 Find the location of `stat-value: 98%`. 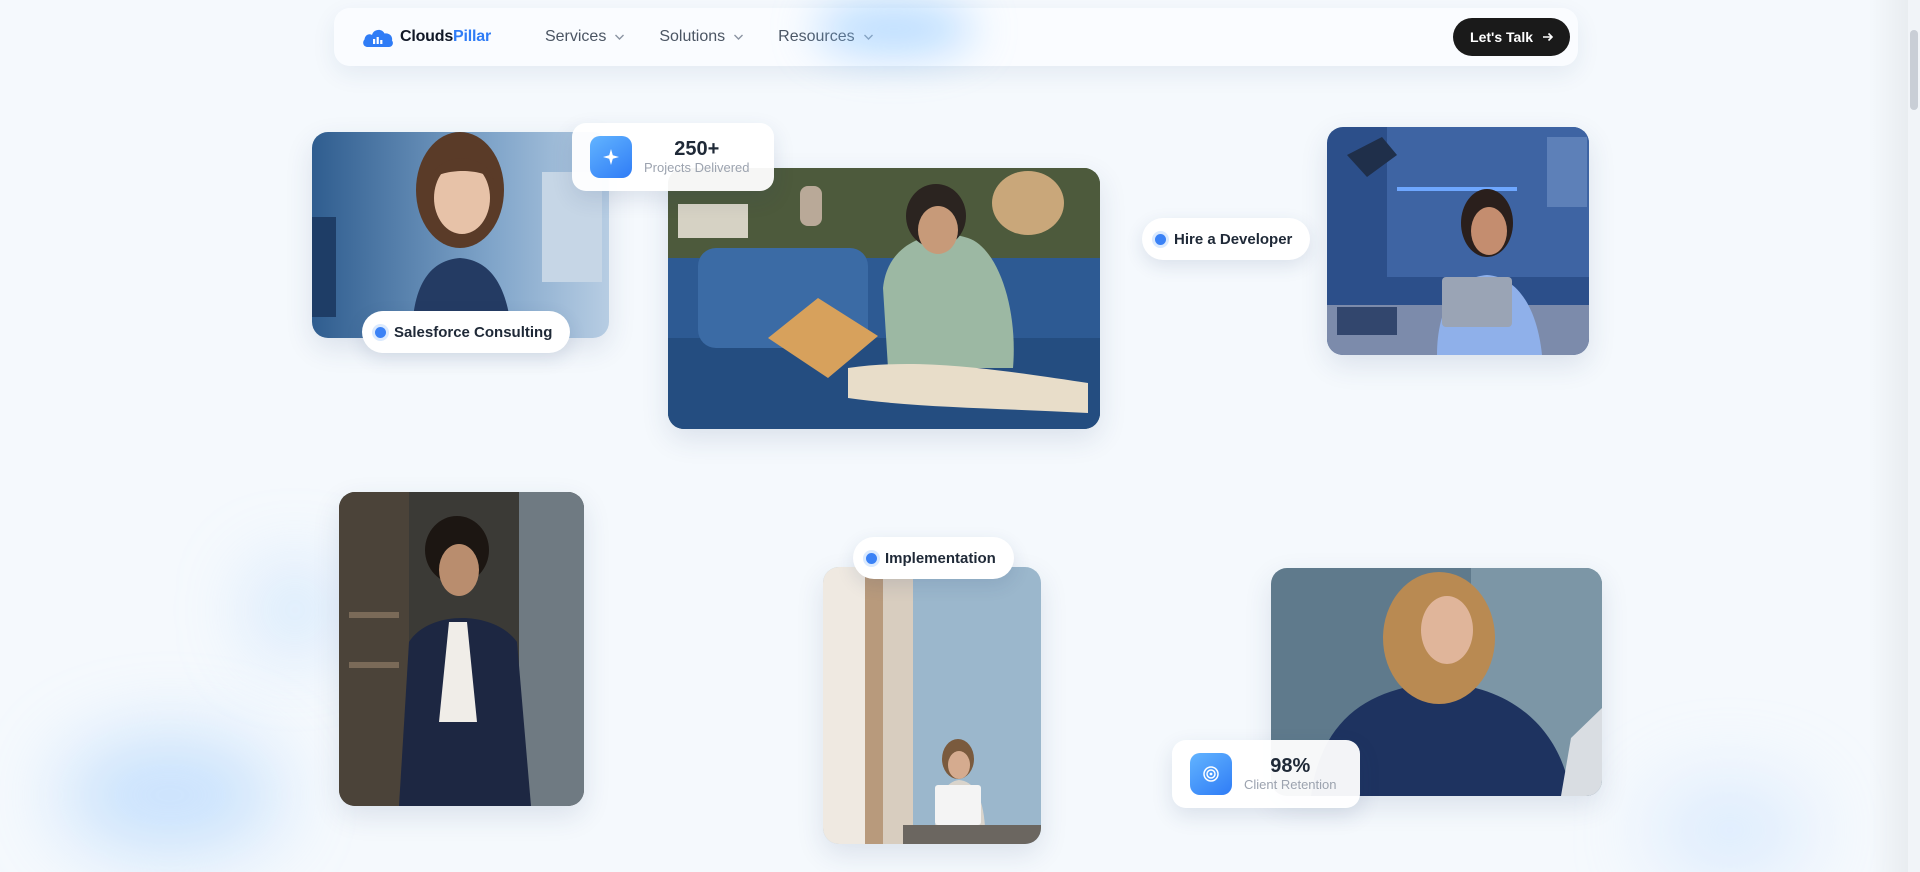

stat-value: 98% is located at coordinates (1290, 766).